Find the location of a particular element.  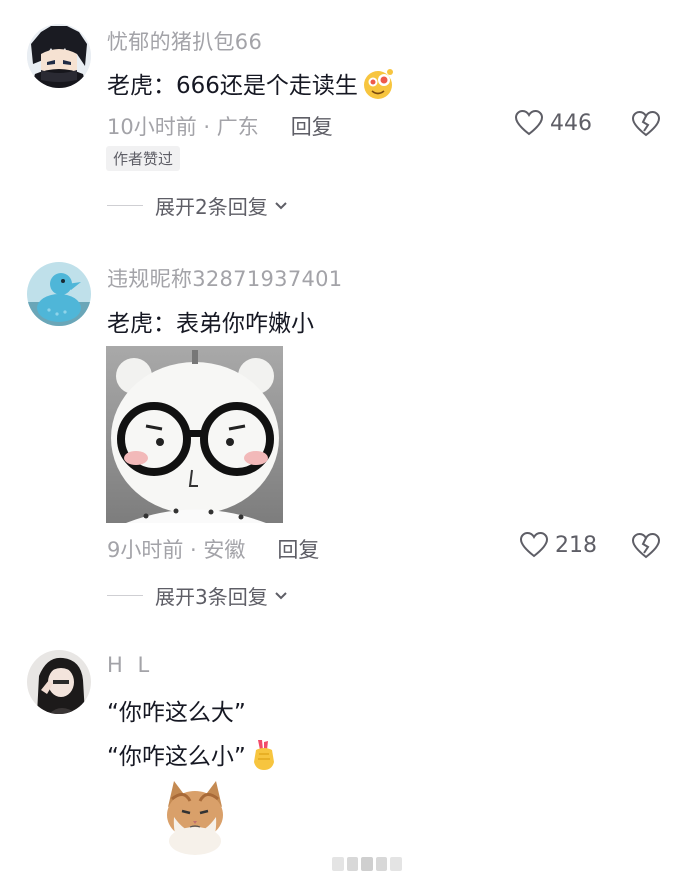

username: H L is located at coordinates (130, 665).